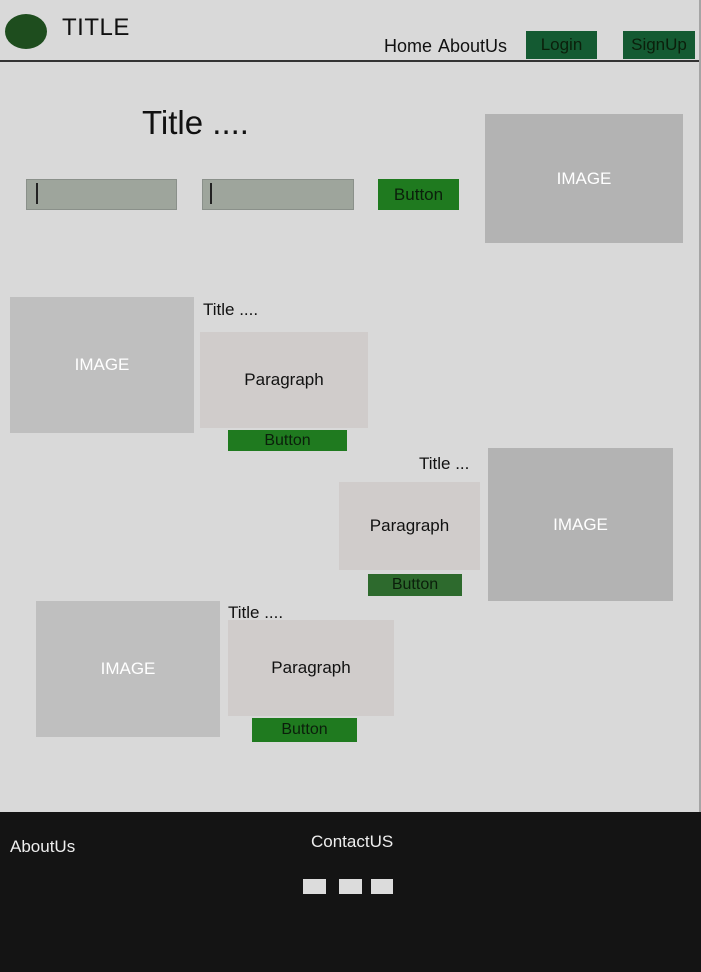 The width and height of the screenshot is (701, 972). What do you see at coordinates (472, 46) in the screenshot?
I see `nav-about-link: AboutUs` at bounding box center [472, 46].